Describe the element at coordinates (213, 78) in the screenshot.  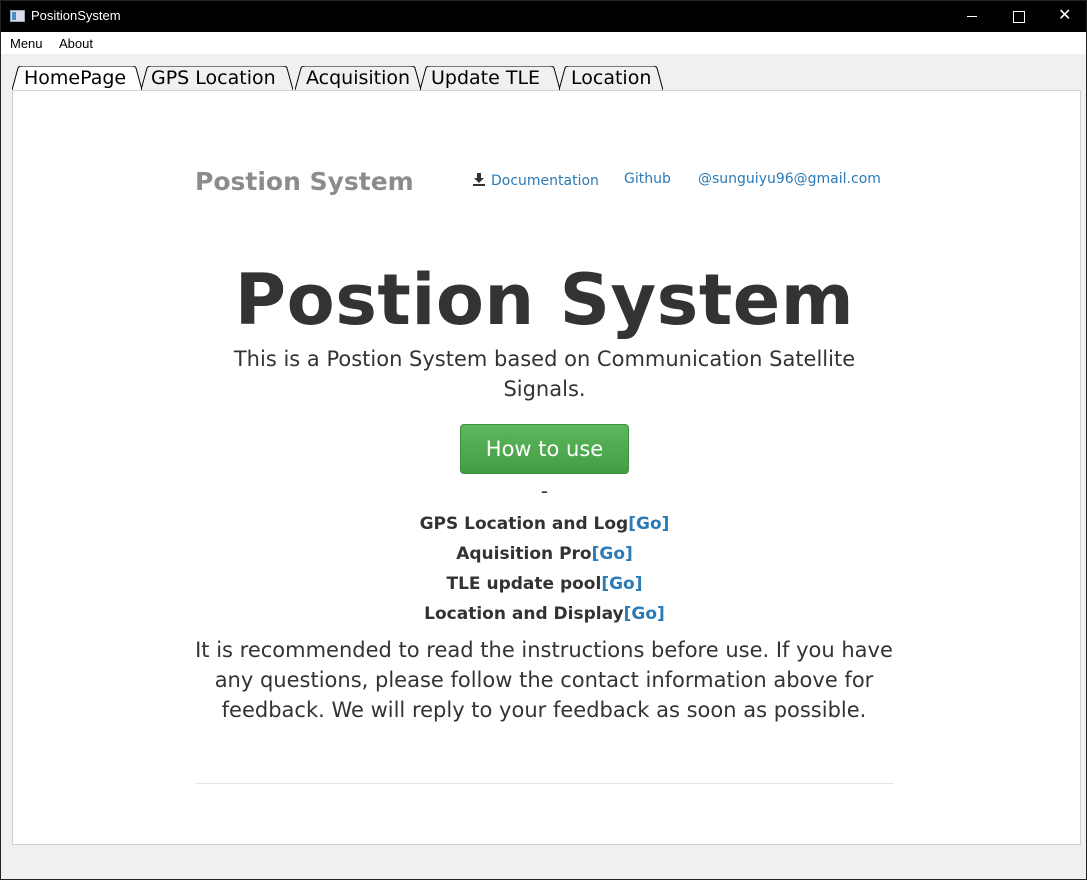
I see `tab-label: GPS Location` at that location.